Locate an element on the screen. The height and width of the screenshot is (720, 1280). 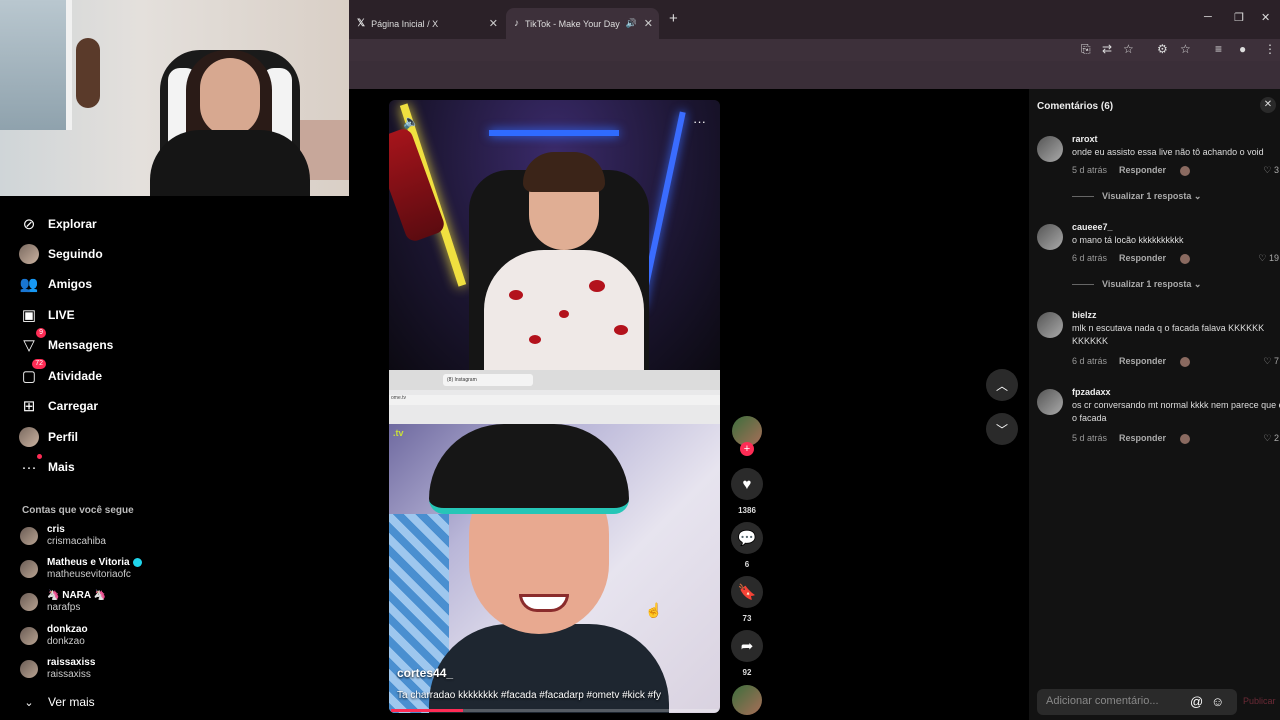
media-control-icon: ≡ is located at coordinates (1218, 49).